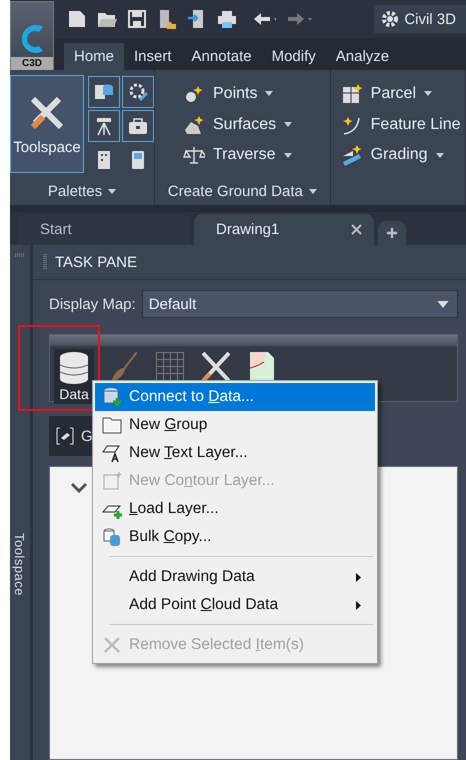  Describe the element at coordinates (137, 19) in the screenshot. I see `save-icon` at that location.